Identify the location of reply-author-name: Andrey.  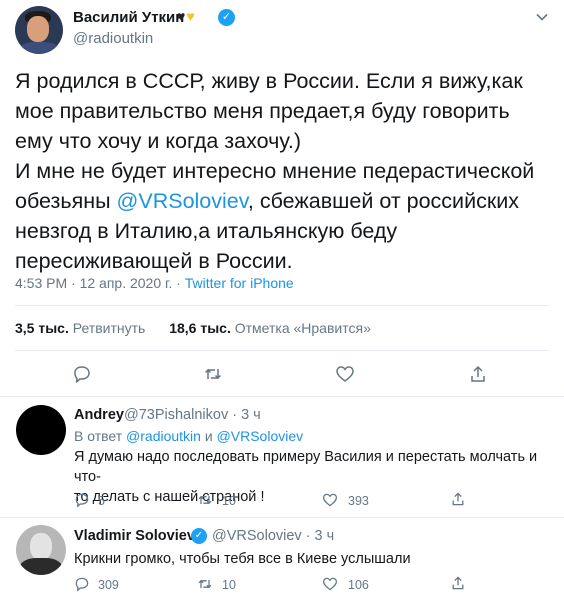
(99, 415).